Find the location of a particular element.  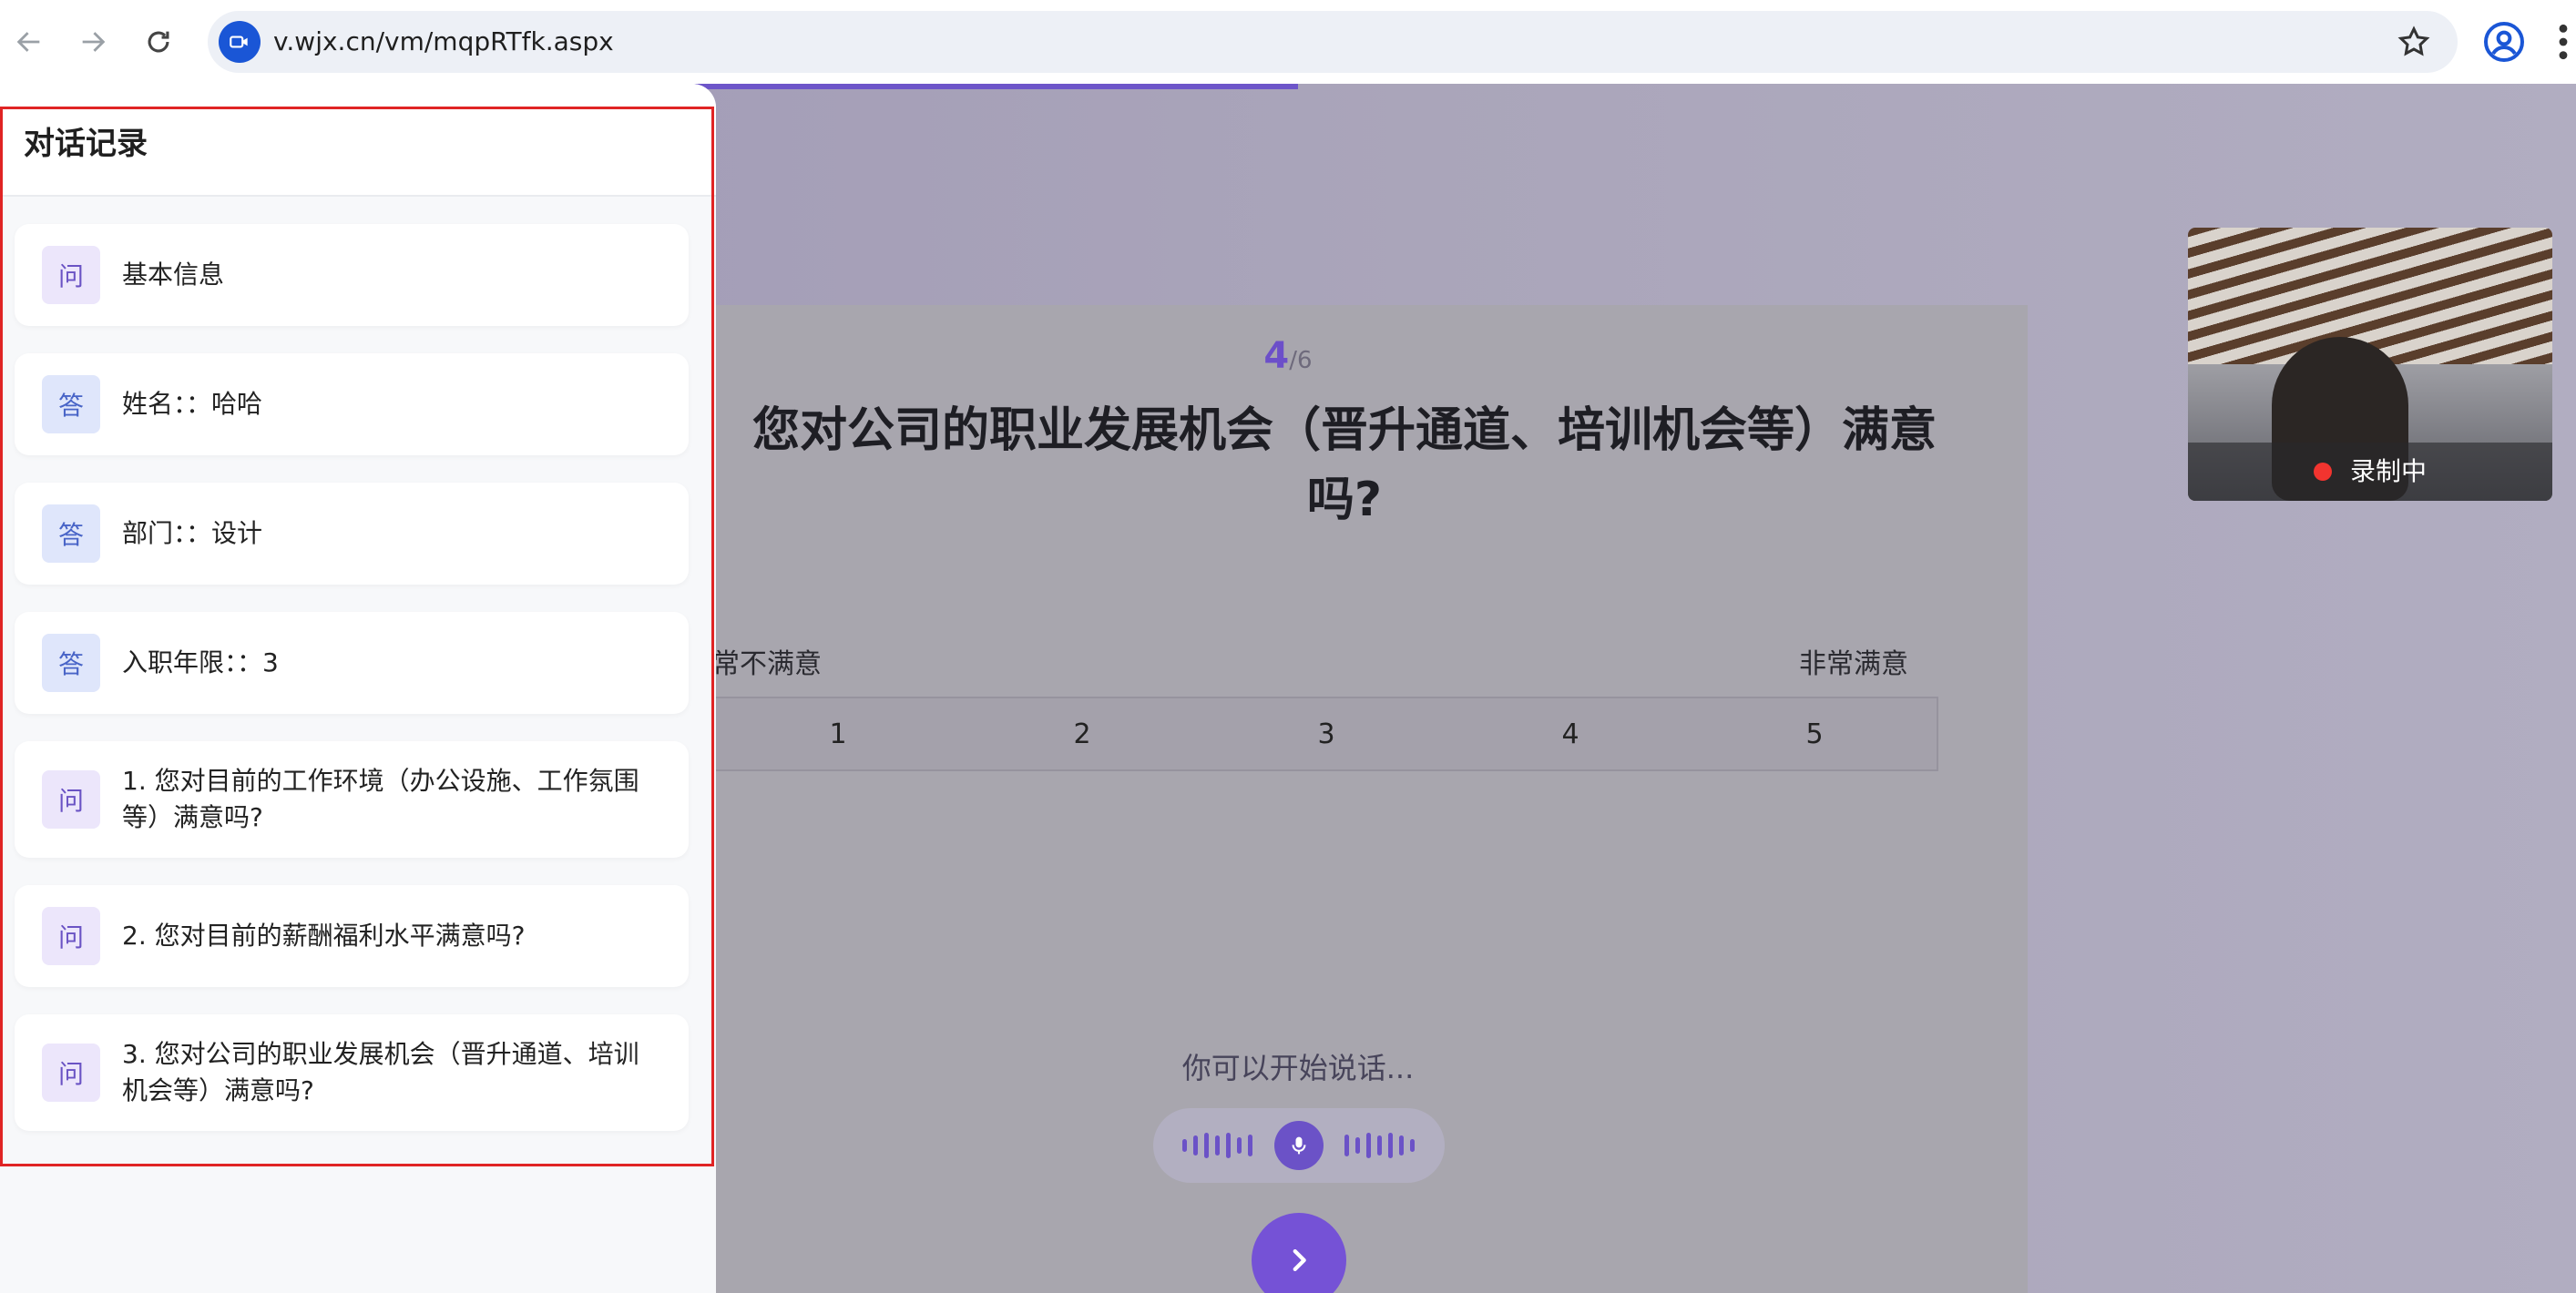

question-total: /6 is located at coordinates (1301, 361).